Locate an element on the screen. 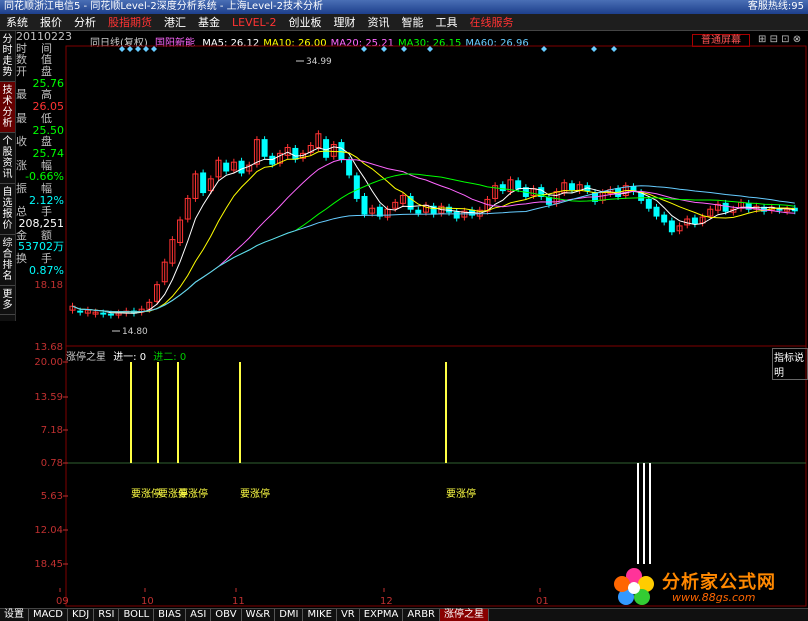  x-axis-label: 09 is located at coordinates (62, 601).